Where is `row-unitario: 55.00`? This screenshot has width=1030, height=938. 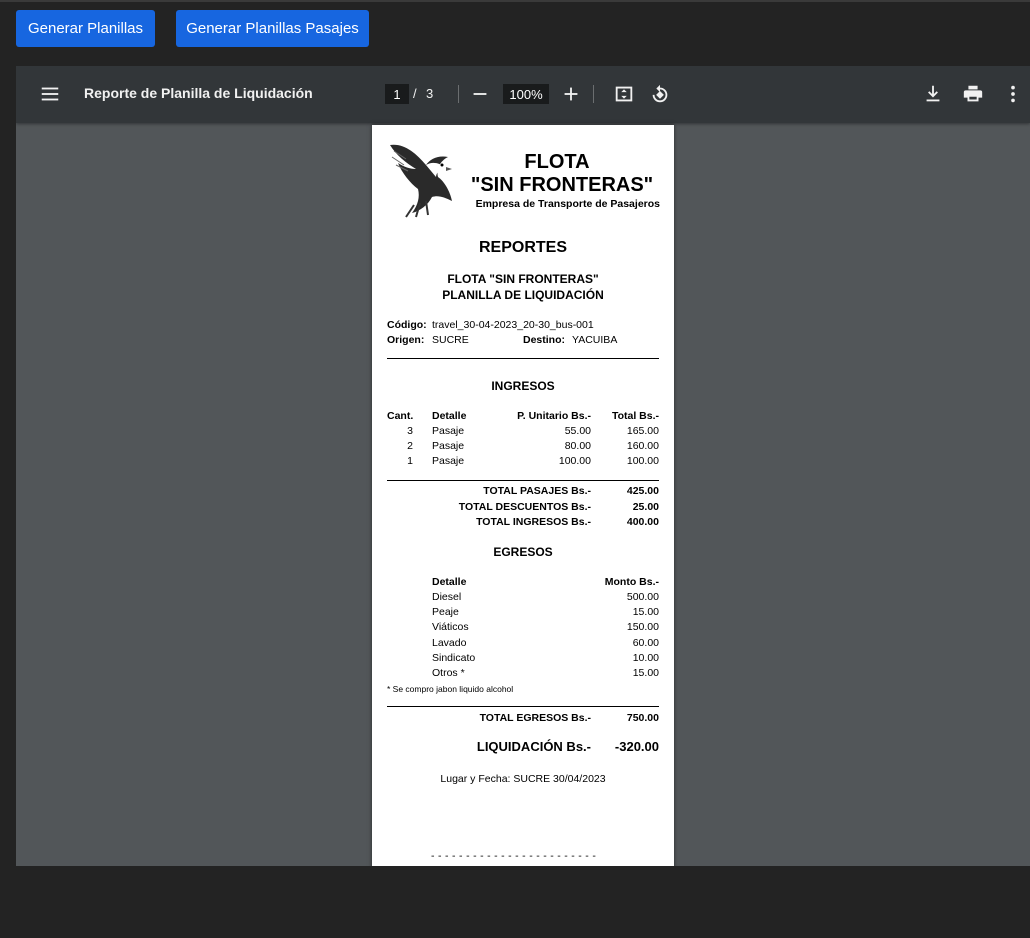
row-unitario: 55.00 is located at coordinates (577, 431).